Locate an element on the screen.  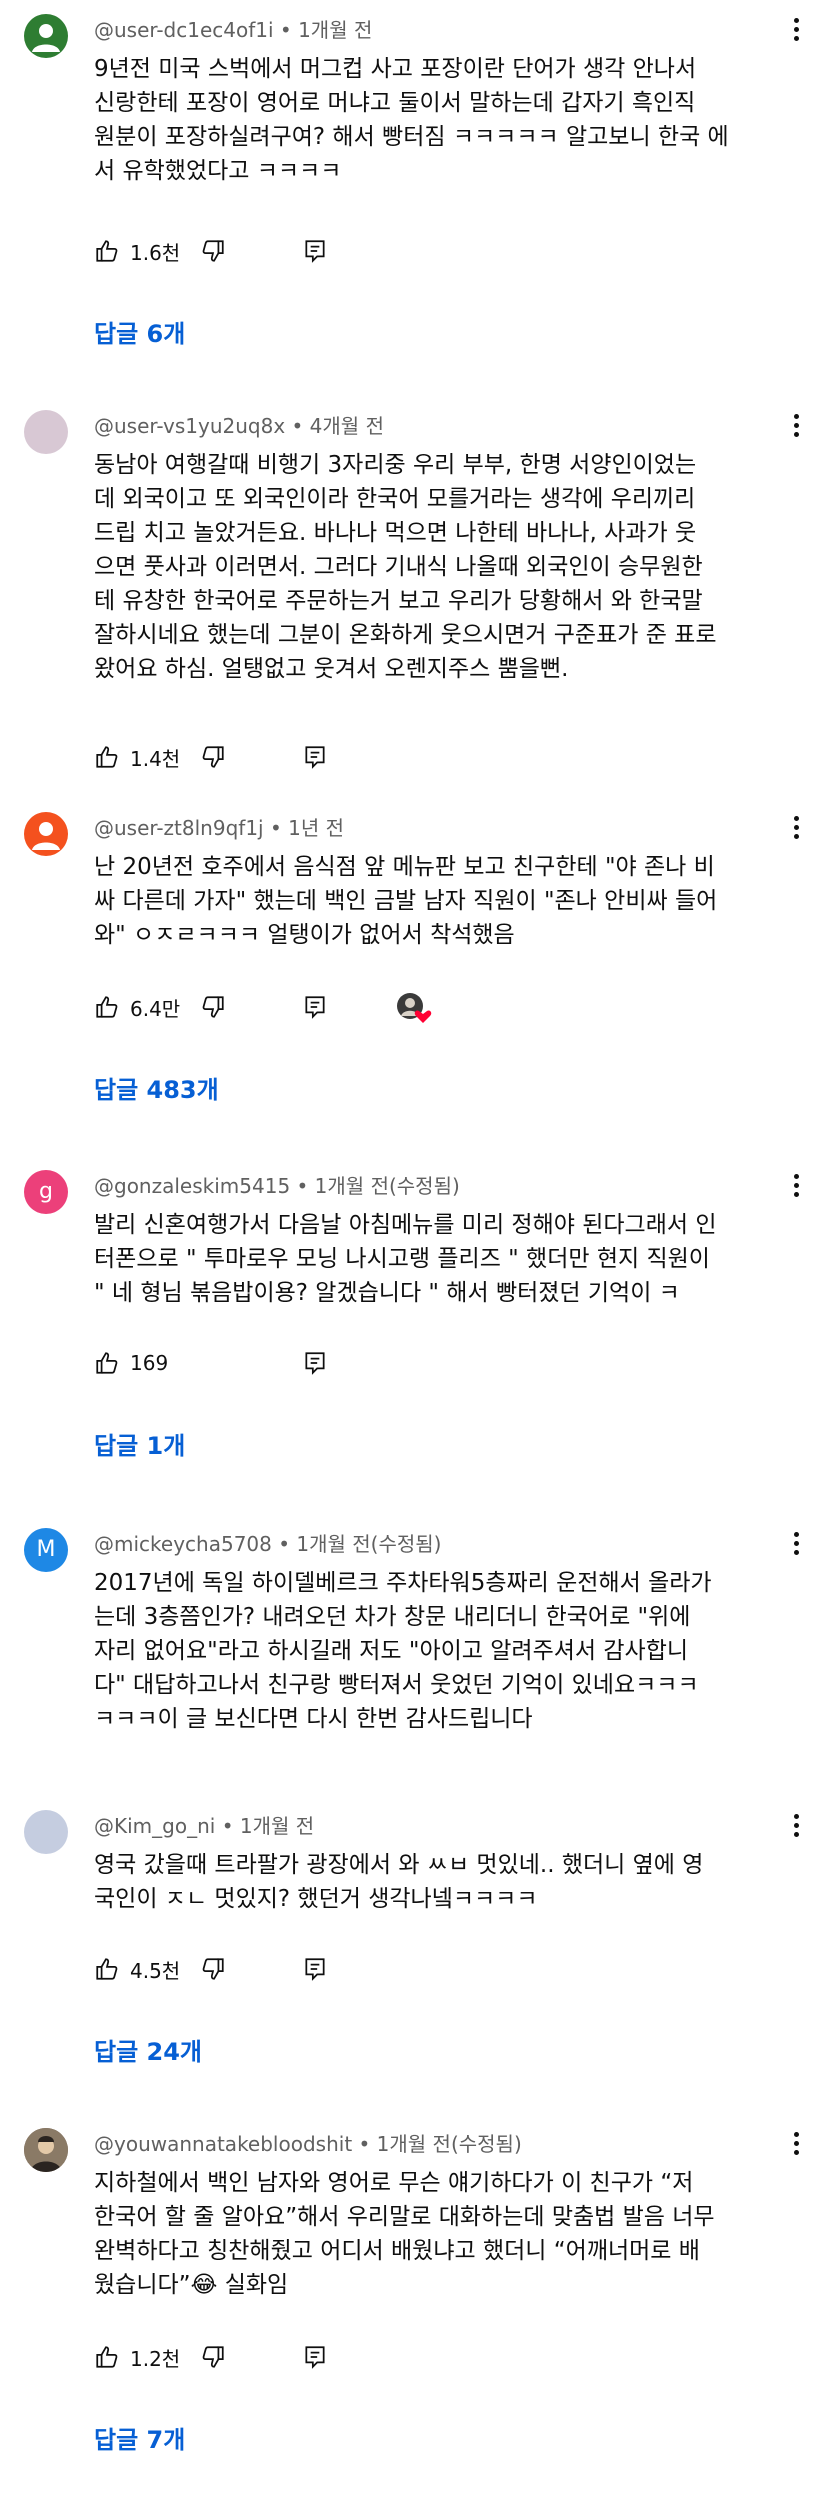
timestamp: • 4개월 전 is located at coordinates (338, 426).